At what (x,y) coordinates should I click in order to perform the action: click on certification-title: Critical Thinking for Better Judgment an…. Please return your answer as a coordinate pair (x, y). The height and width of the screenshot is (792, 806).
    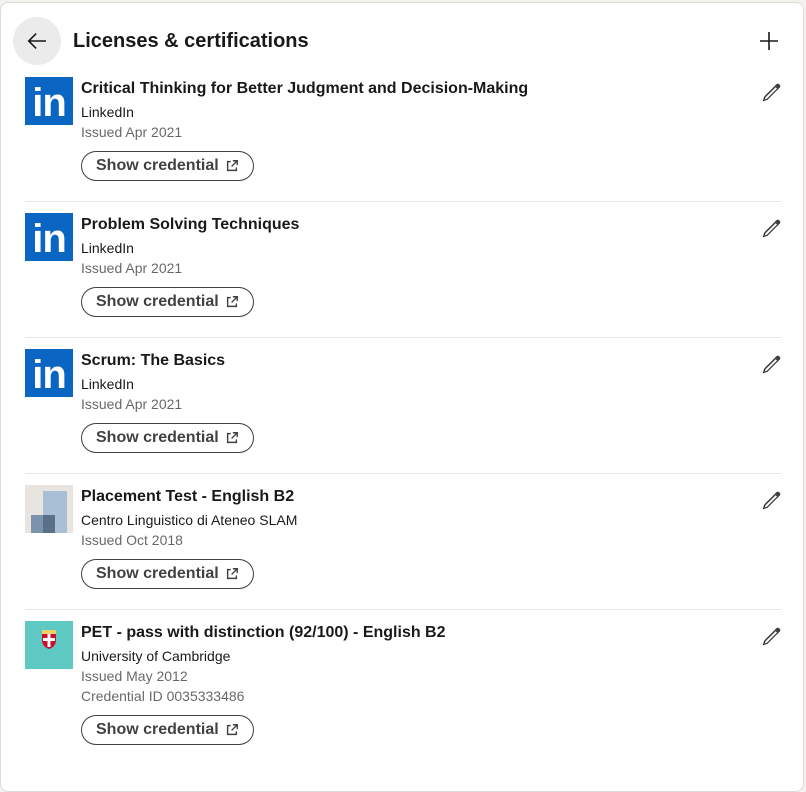
    Looking at the image, I should click on (304, 89).